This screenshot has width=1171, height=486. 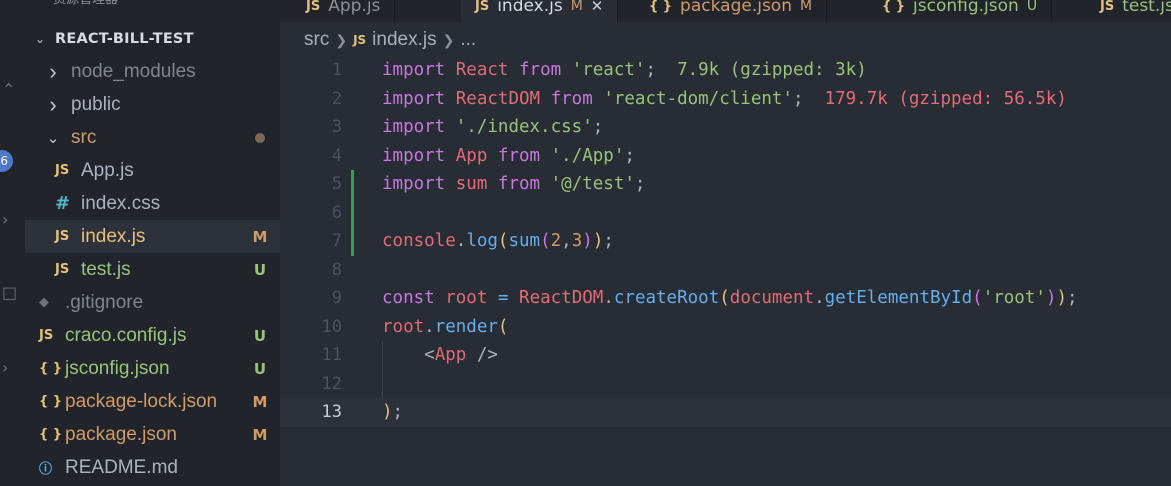 I want to click on code-line: 13);, so click(x=725, y=412).